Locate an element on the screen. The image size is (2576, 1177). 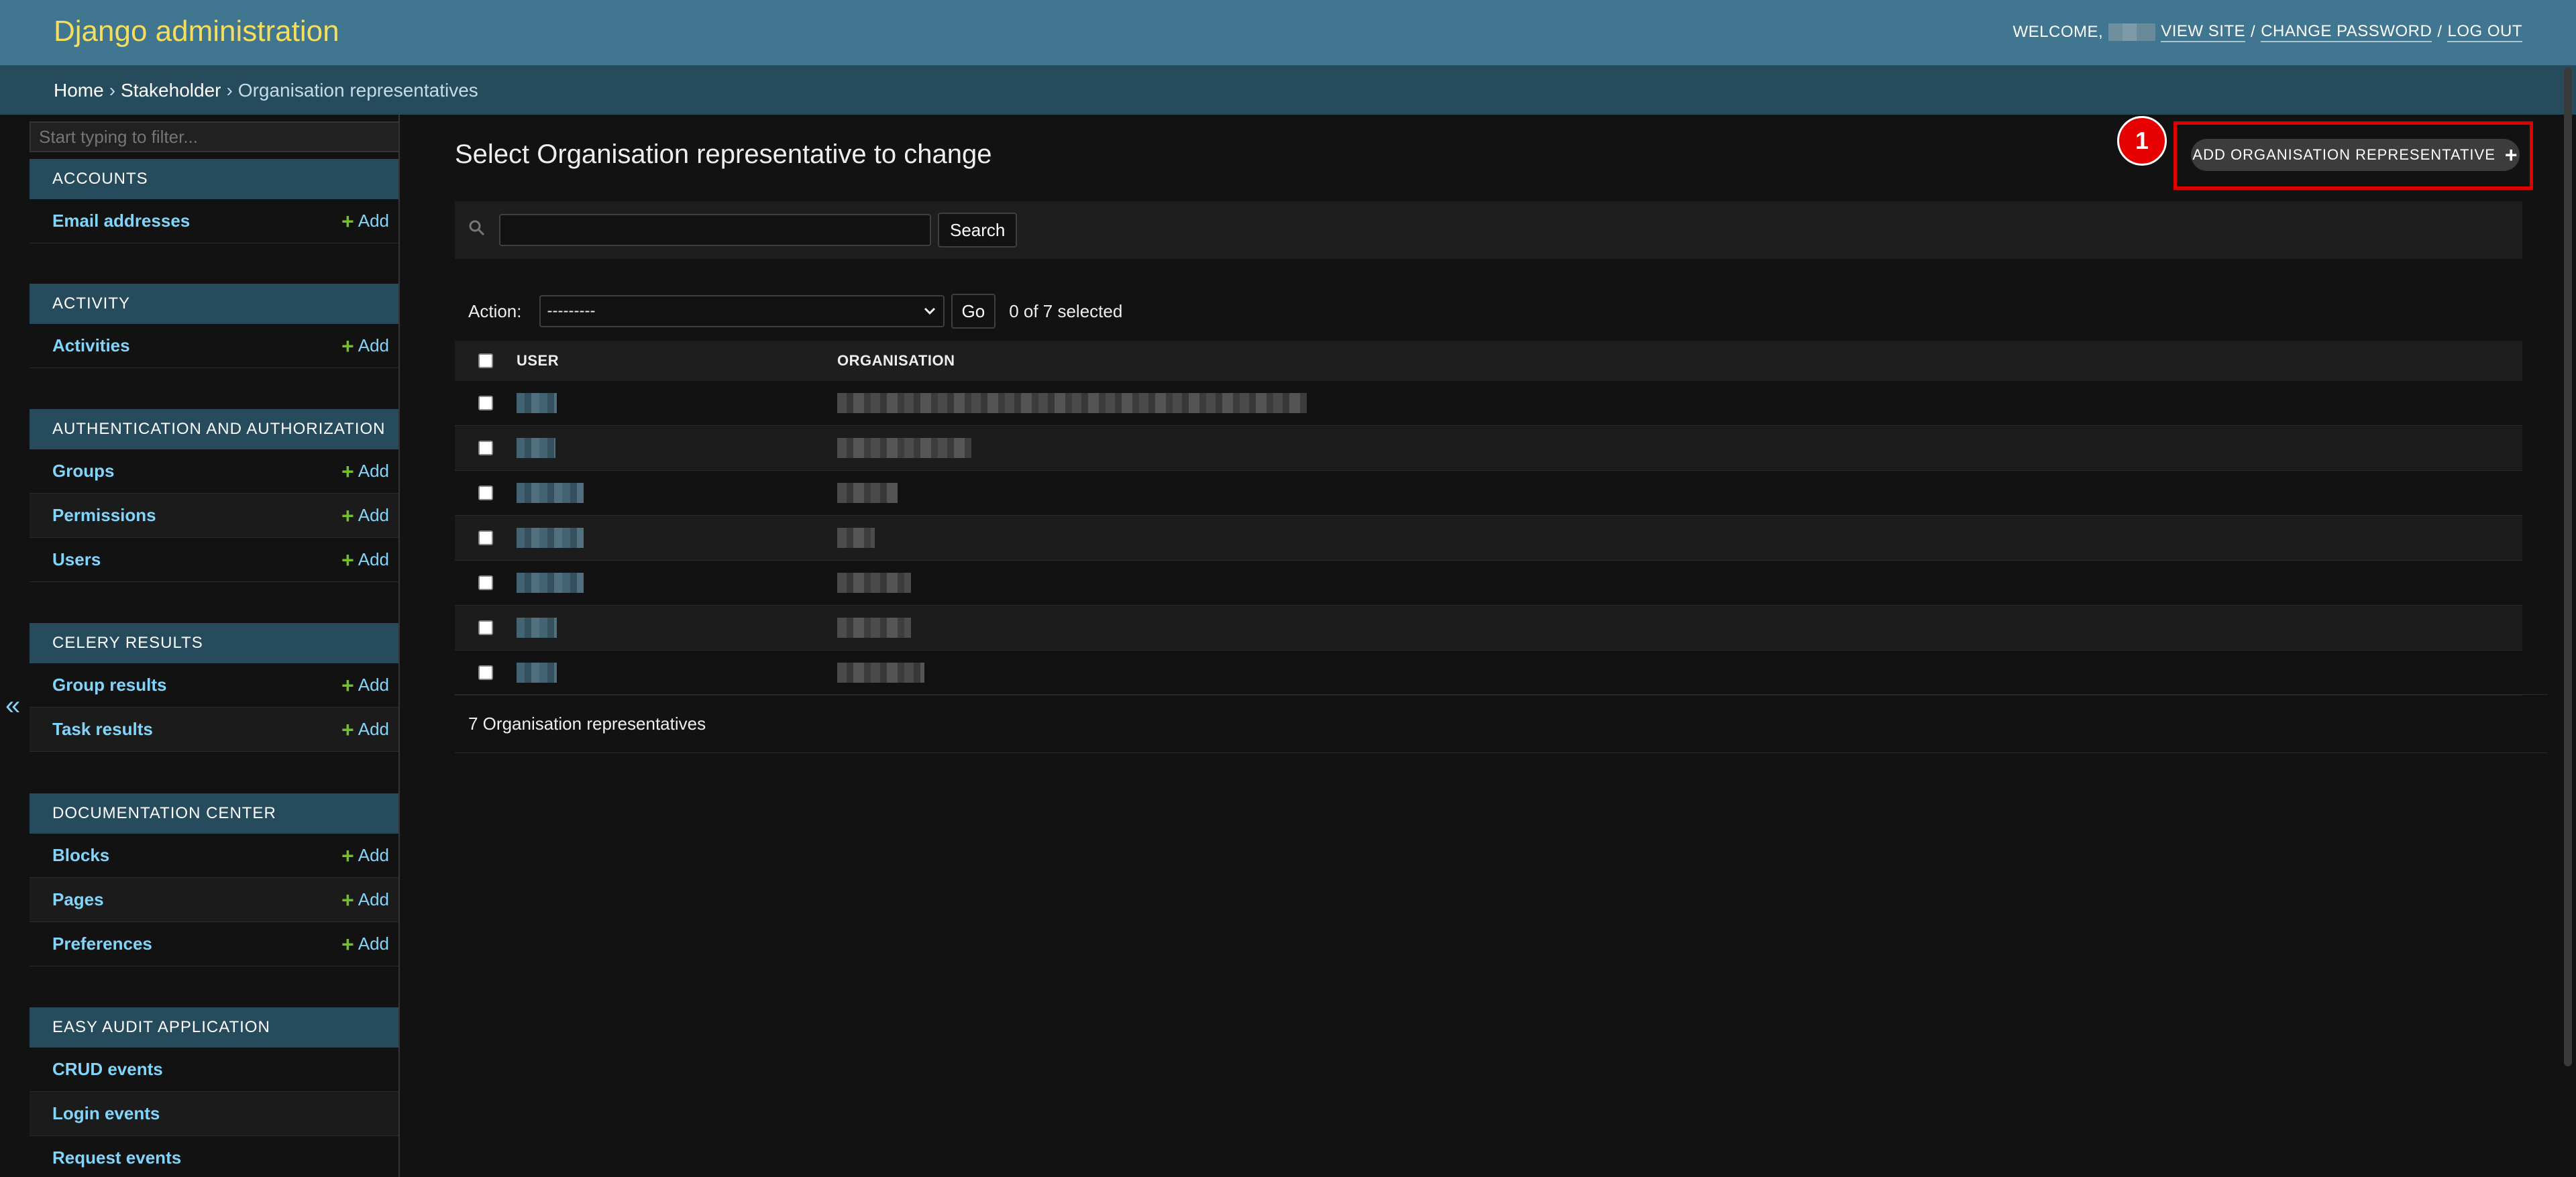
app-caption: ACTIVITY is located at coordinates (214, 304).